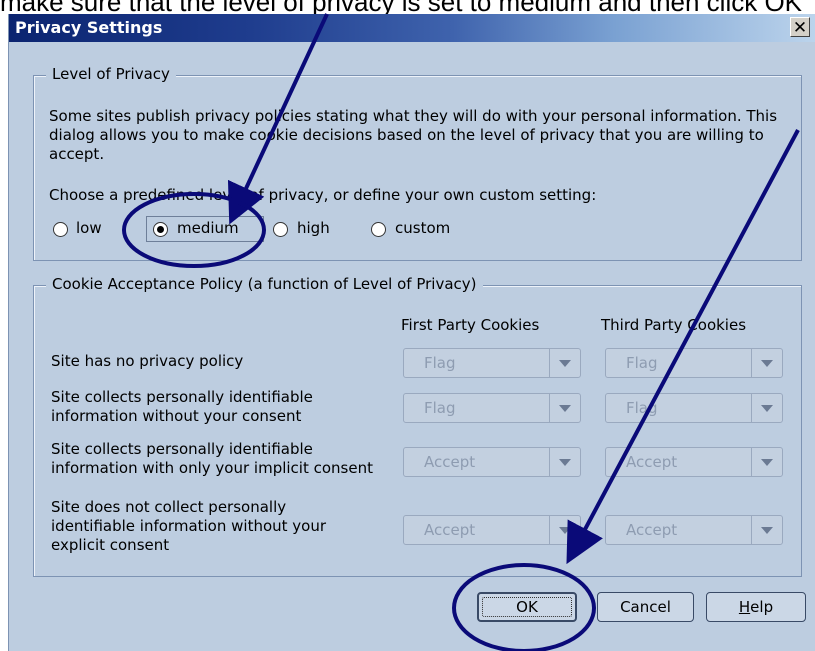  Describe the element at coordinates (422, 228) in the screenshot. I see `radio-custom-label: custom` at that location.